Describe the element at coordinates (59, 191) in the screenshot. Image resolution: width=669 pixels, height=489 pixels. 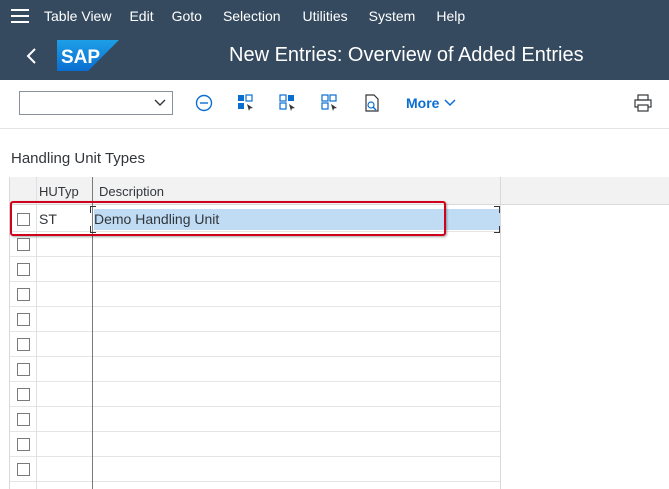
I see `column-header-hutyp: HUTyp` at that location.